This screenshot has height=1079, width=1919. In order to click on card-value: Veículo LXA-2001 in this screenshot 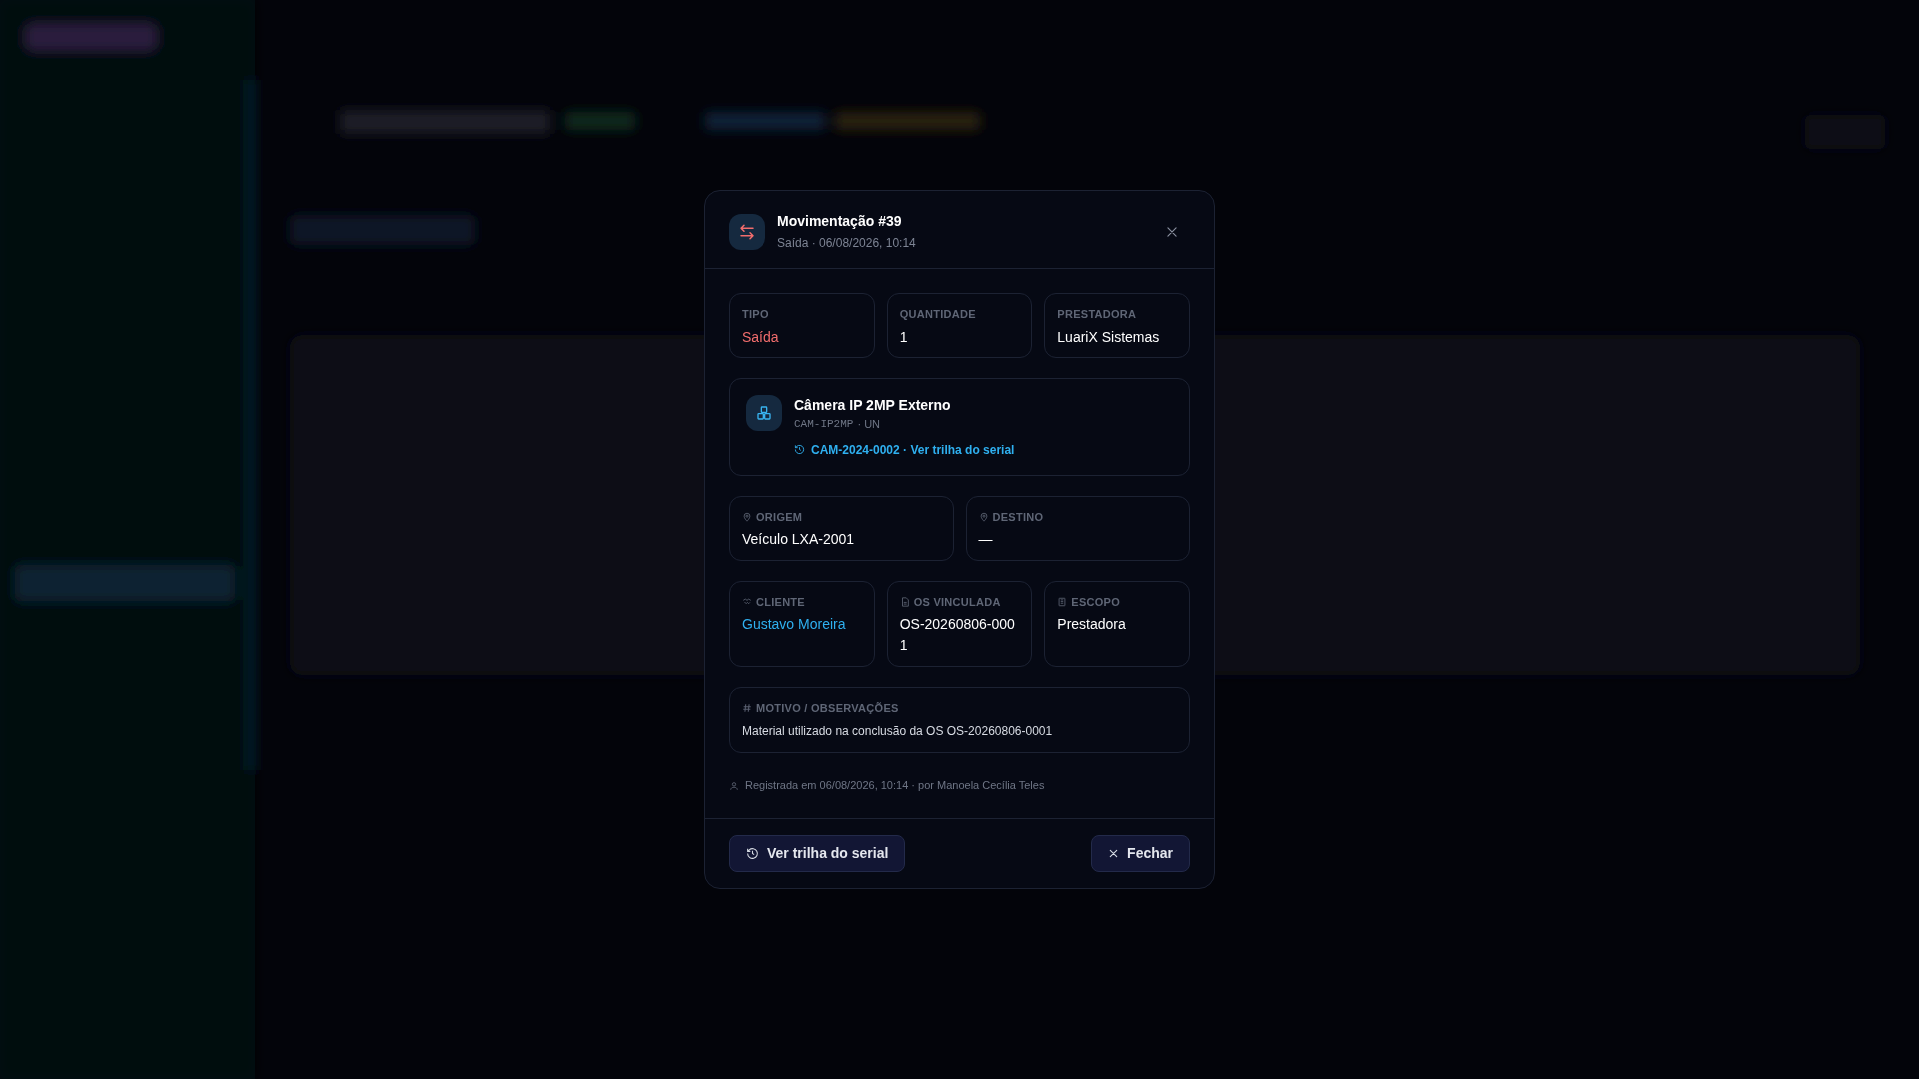, I will do `click(799, 540)`.